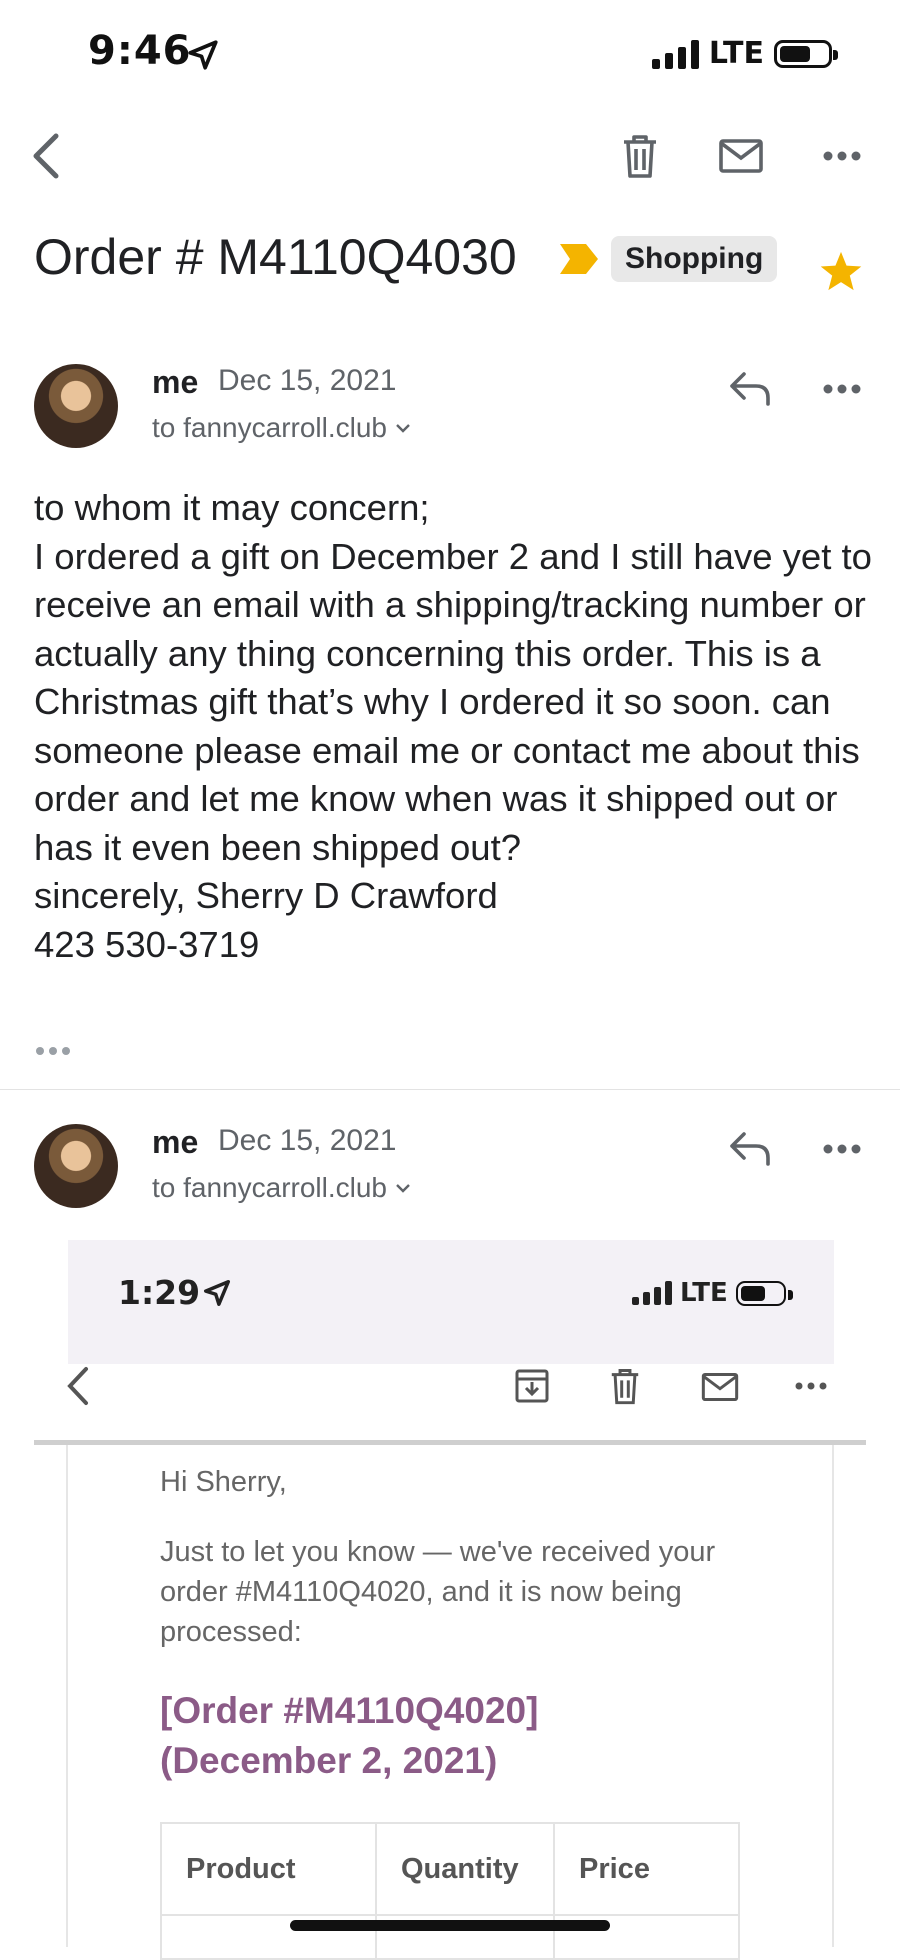 This screenshot has height=1960, width=900. I want to click on screenshot-time: 1:29, so click(159, 1292).